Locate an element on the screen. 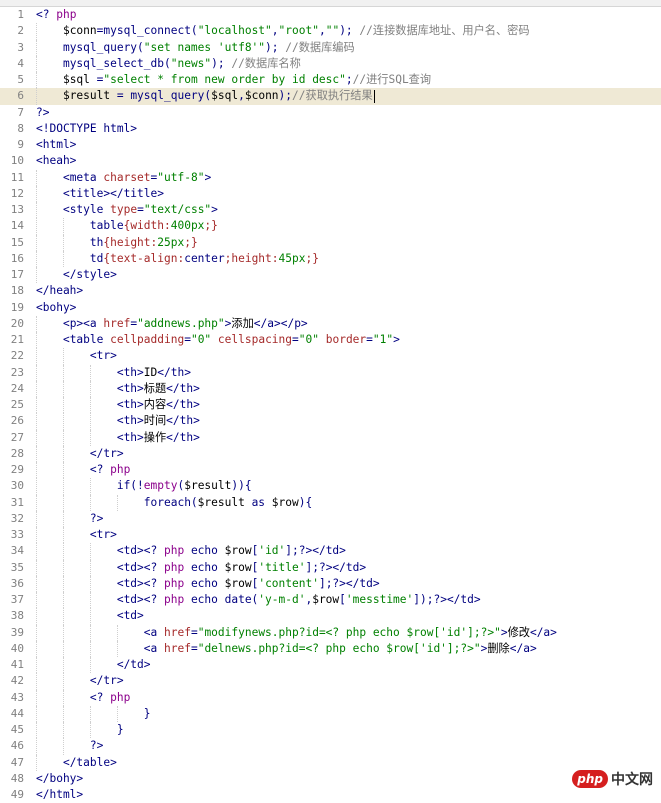 The width and height of the screenshot is (661, 803). code-line: 28 </tr> is located at coordinates (330, 453).